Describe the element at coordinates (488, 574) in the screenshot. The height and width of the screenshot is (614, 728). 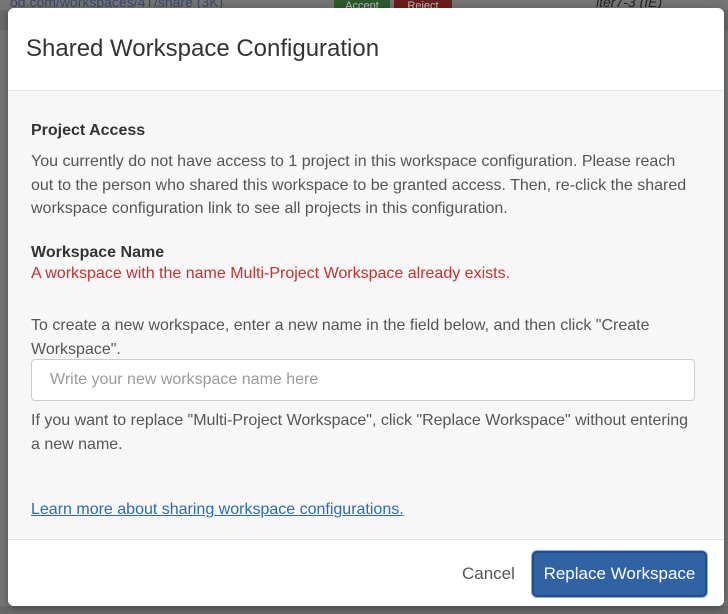
I see `cancel-button: Cancel` at that location.